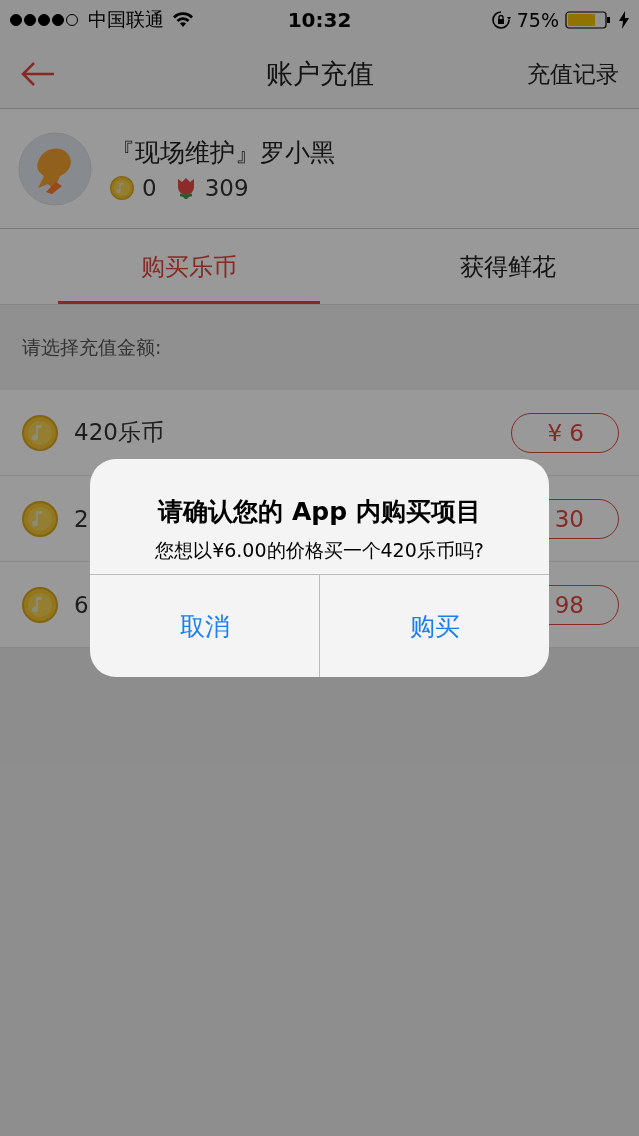  What do you see at coordinates (500, 20) in the screenshot?
I see `rotation-lock-icon` at bounding box center [500, 20].